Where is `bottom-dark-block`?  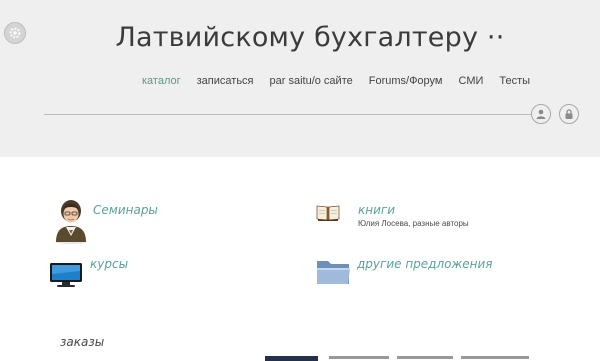
bottom-dark-block is located at coordinates (291, 358).